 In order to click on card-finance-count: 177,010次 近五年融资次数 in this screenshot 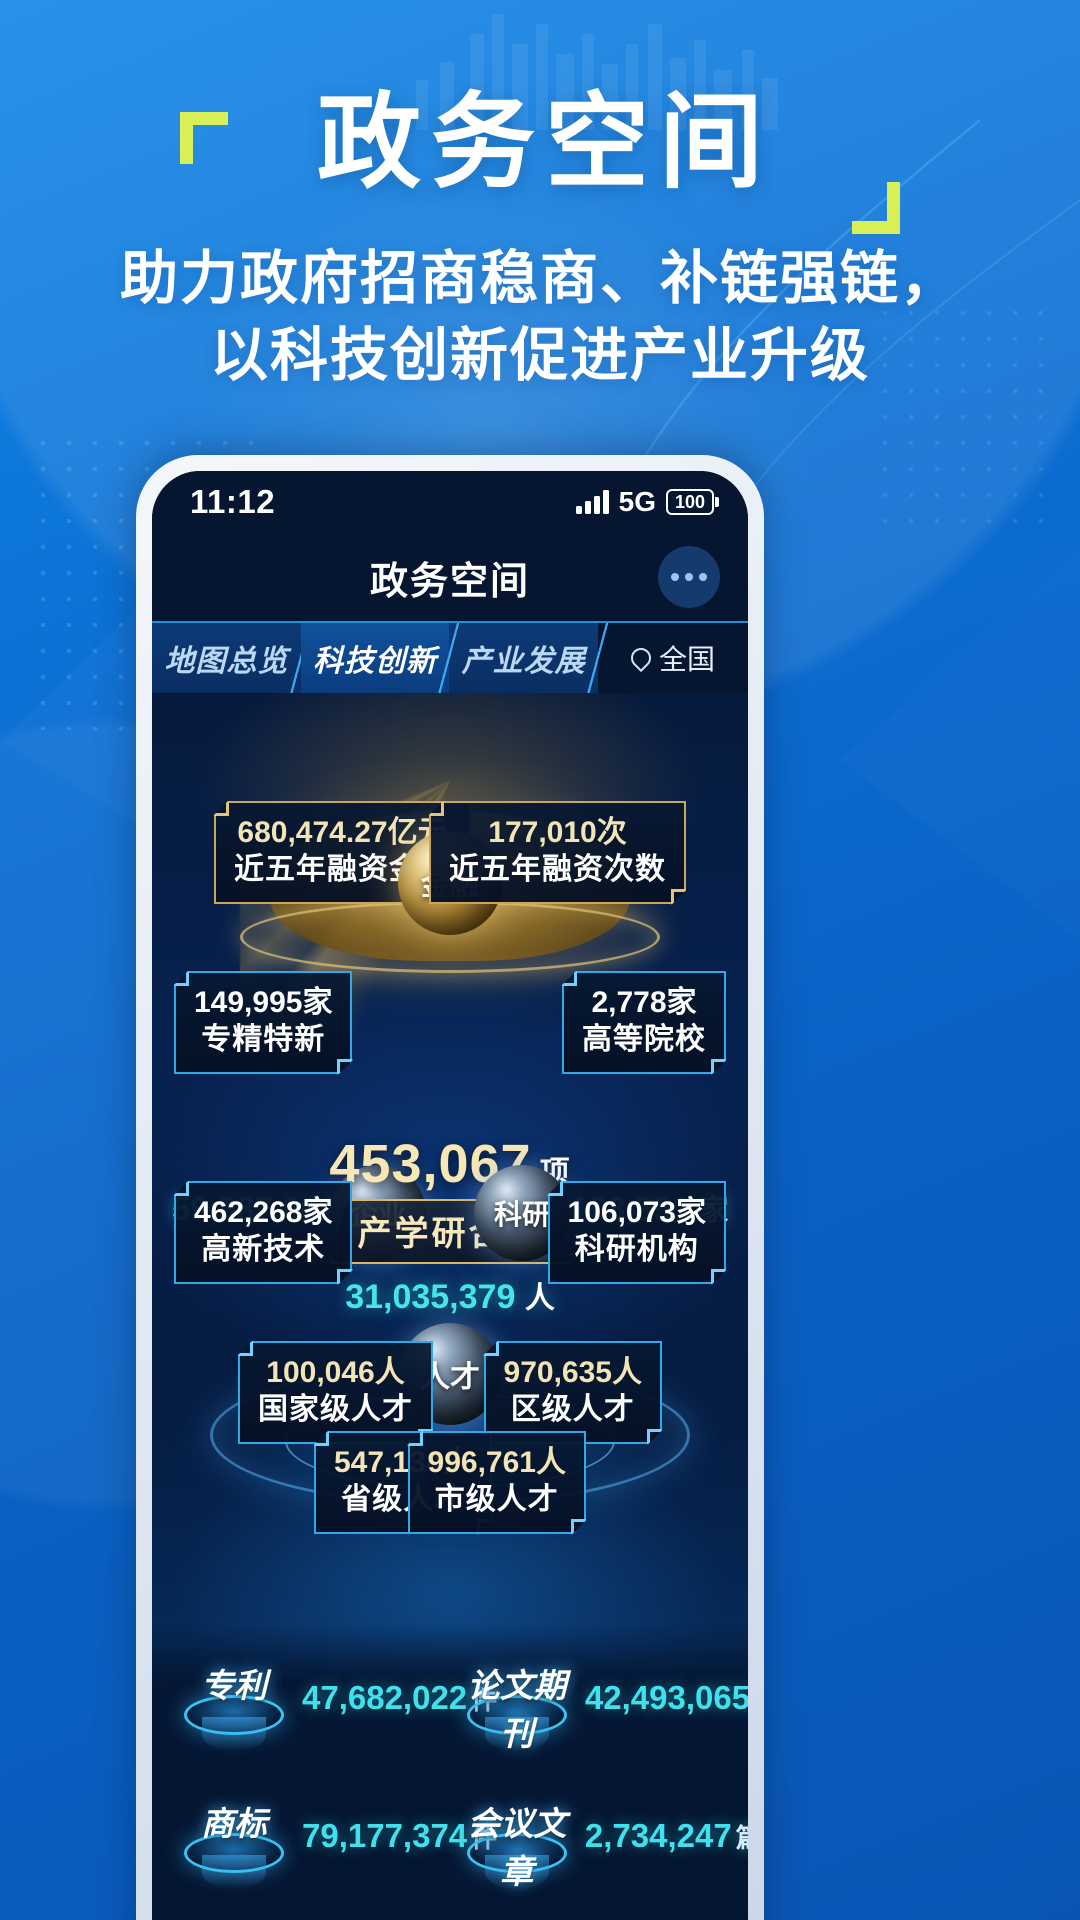, I will do `click(557, 852)`.